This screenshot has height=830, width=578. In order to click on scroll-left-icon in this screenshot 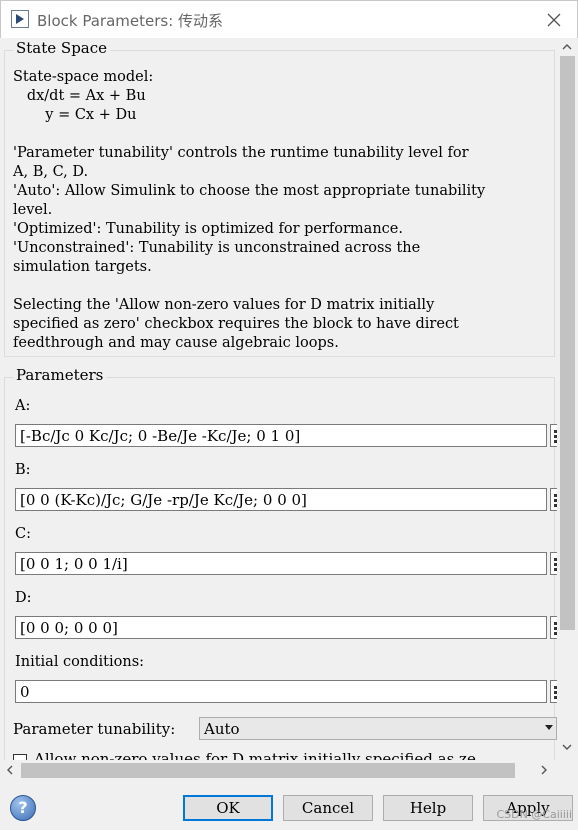, I will do `click(9, 770)`.